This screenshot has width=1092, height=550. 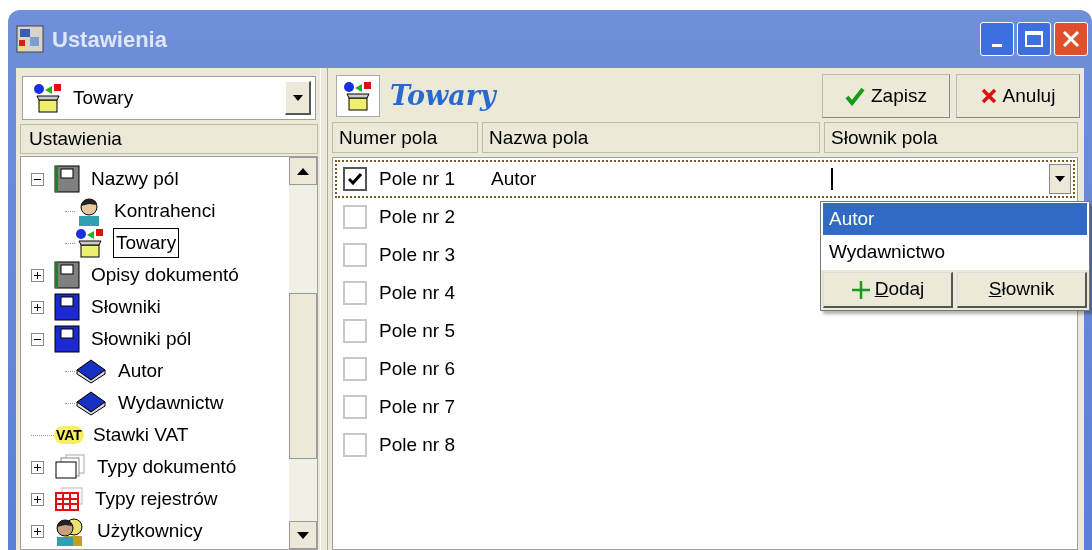 I want to click on table-cell-text: Autor, so click(x=514, y=178).